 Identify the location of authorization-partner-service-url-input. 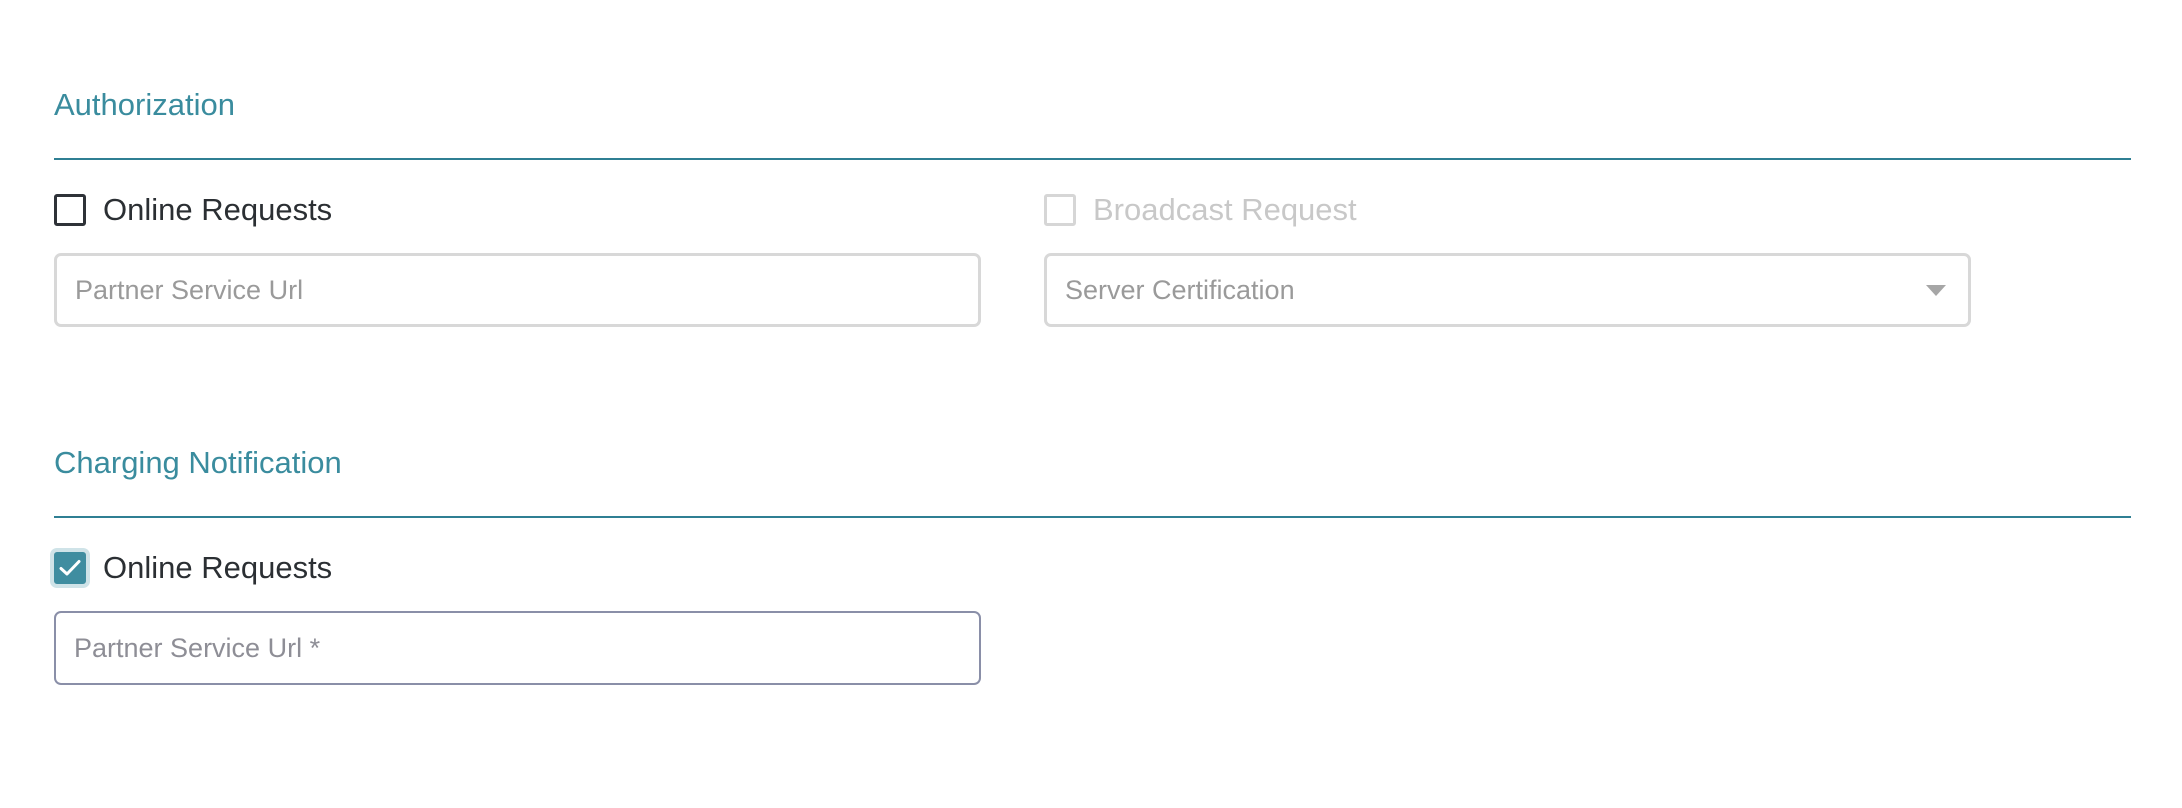
(517, 290).